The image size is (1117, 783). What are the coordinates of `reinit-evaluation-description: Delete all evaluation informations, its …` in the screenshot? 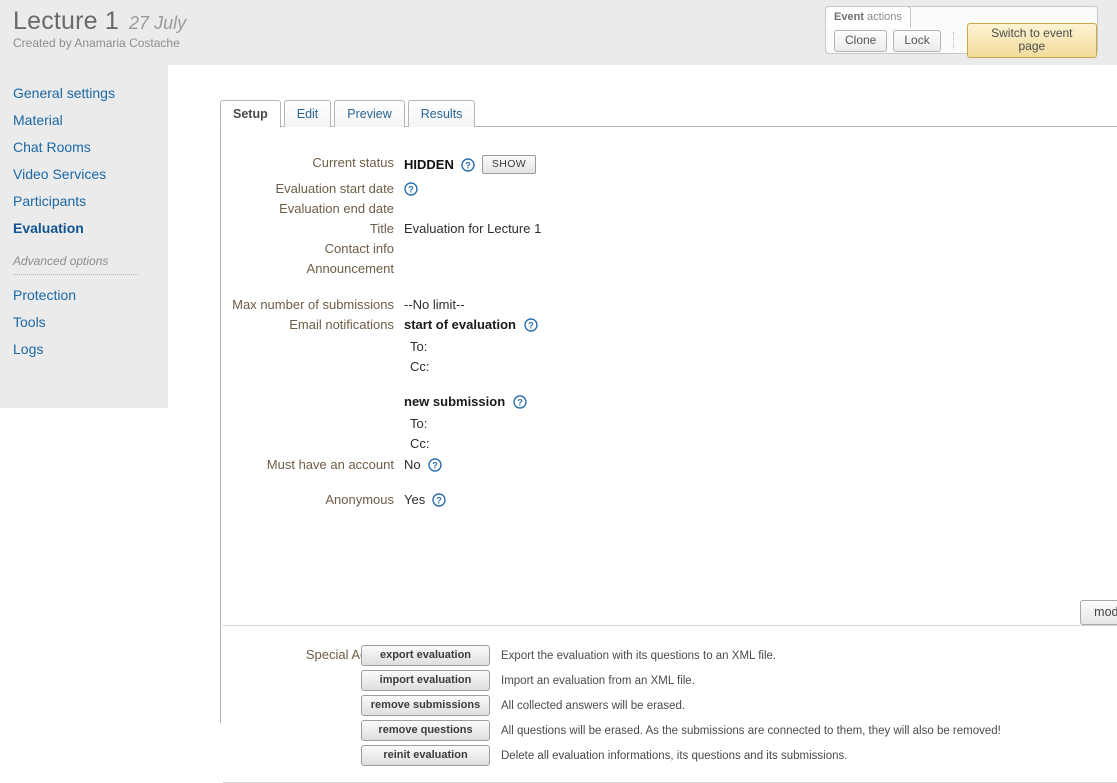 It's located at (674, 755).